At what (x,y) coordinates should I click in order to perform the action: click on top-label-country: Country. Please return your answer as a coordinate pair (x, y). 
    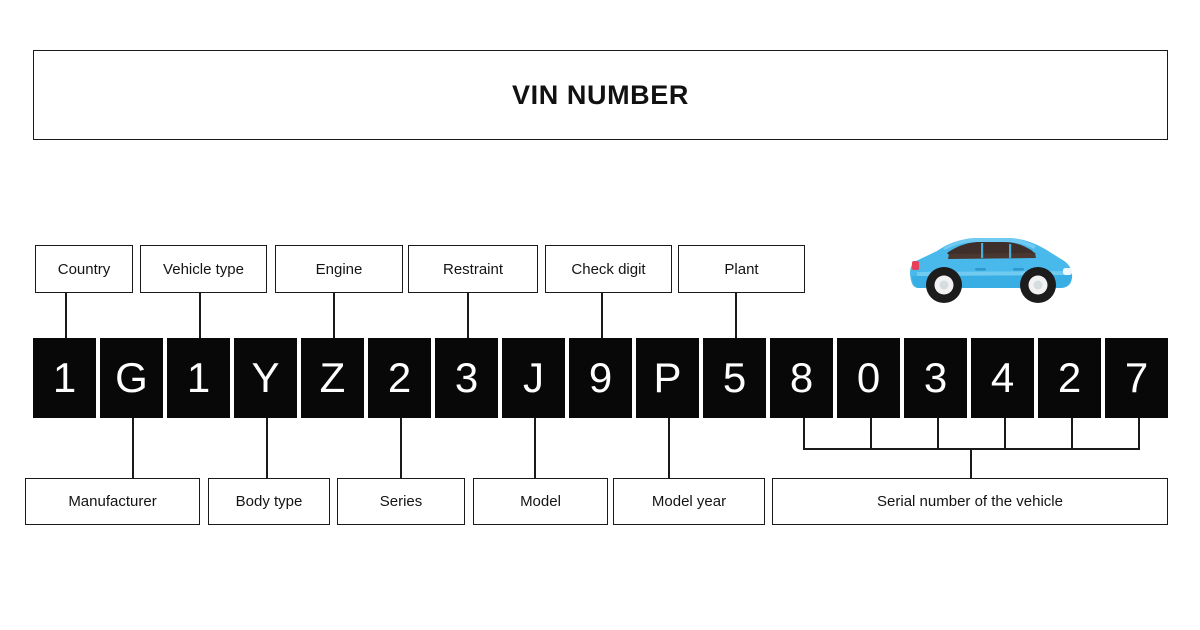
    Looking at the image, I should click on (84, 269).